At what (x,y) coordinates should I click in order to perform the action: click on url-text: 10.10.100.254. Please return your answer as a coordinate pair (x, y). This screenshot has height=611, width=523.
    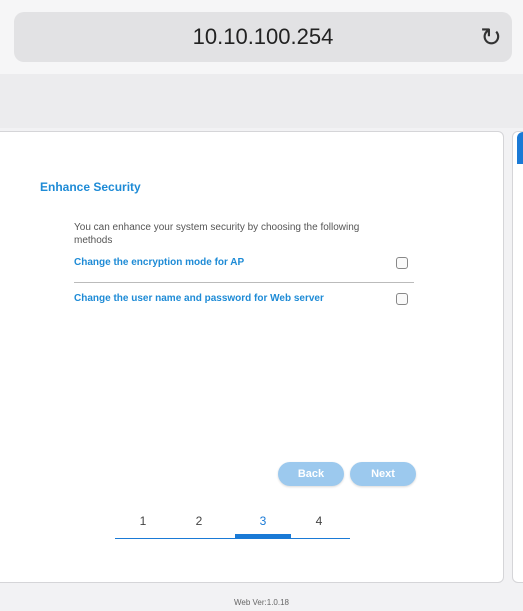
    Looking at the image, I should click on (263, 37).